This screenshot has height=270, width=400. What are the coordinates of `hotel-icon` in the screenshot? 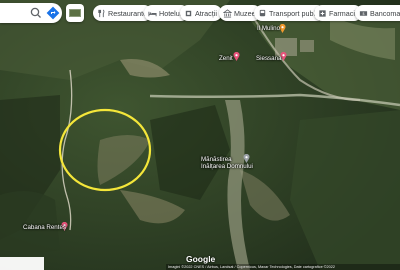 It's located at (152, 13).